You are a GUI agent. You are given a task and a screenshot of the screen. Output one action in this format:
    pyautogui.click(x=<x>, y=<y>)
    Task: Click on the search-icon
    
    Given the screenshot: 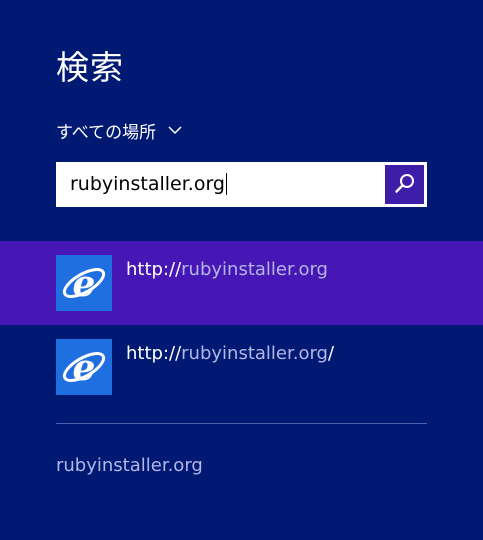 What is the action you would take?
    pyautogui.click(x=405, y=185)
    